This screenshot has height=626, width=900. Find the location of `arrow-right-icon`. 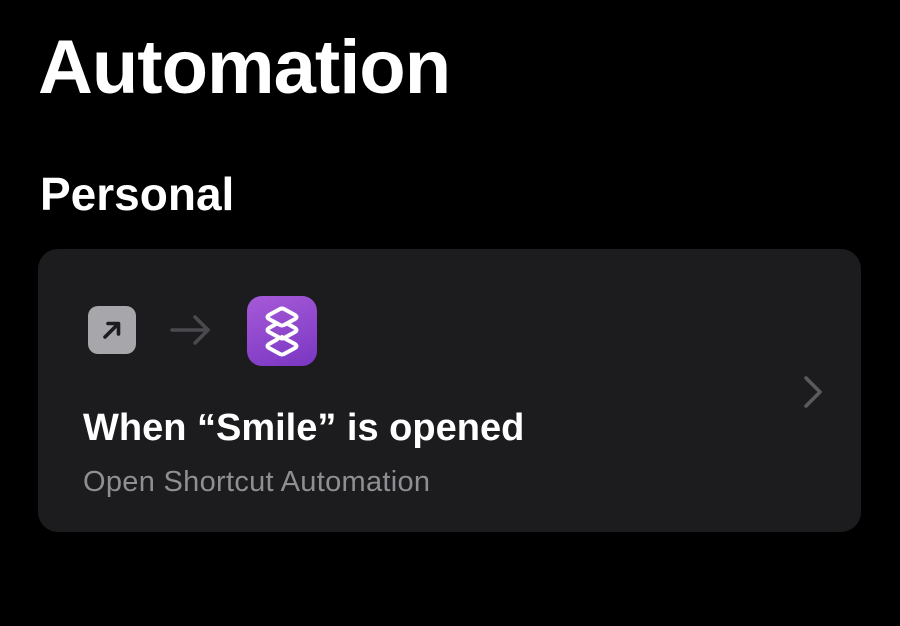

arrow-right-icon is located at coordinates (190, 330).